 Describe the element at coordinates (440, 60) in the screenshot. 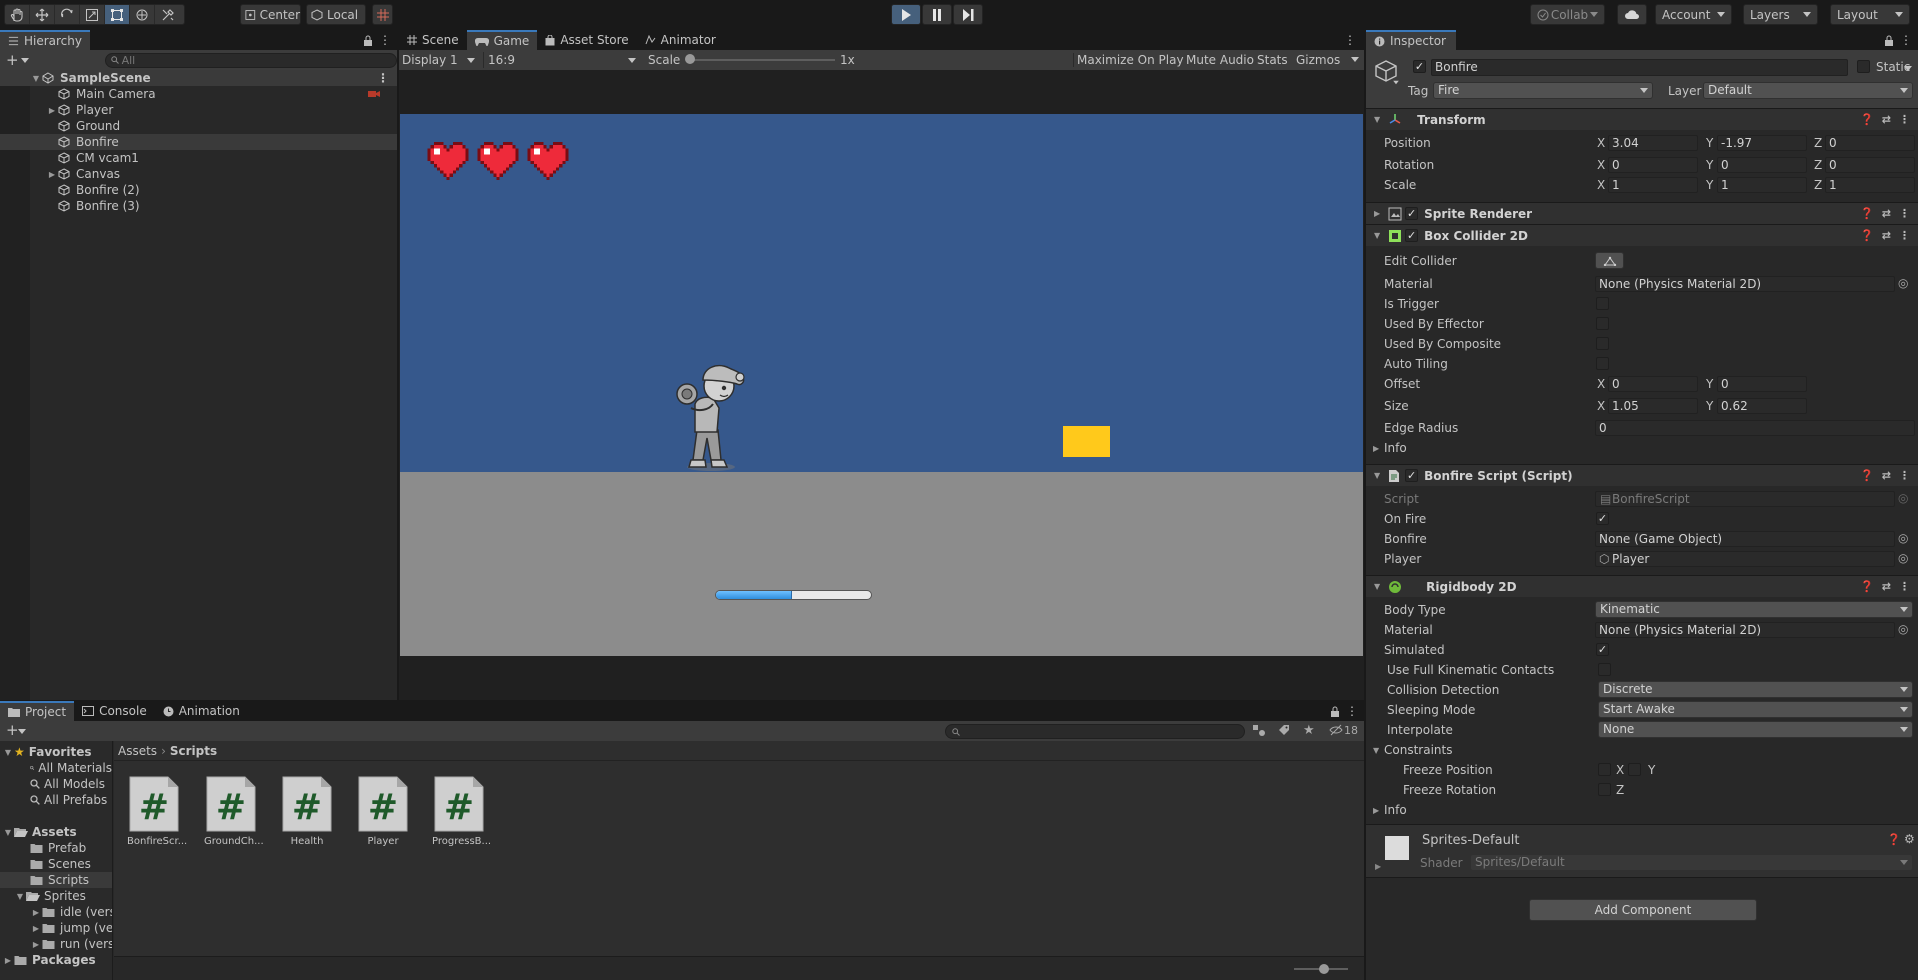

I see `display-dropdown: Display 1` at that location.